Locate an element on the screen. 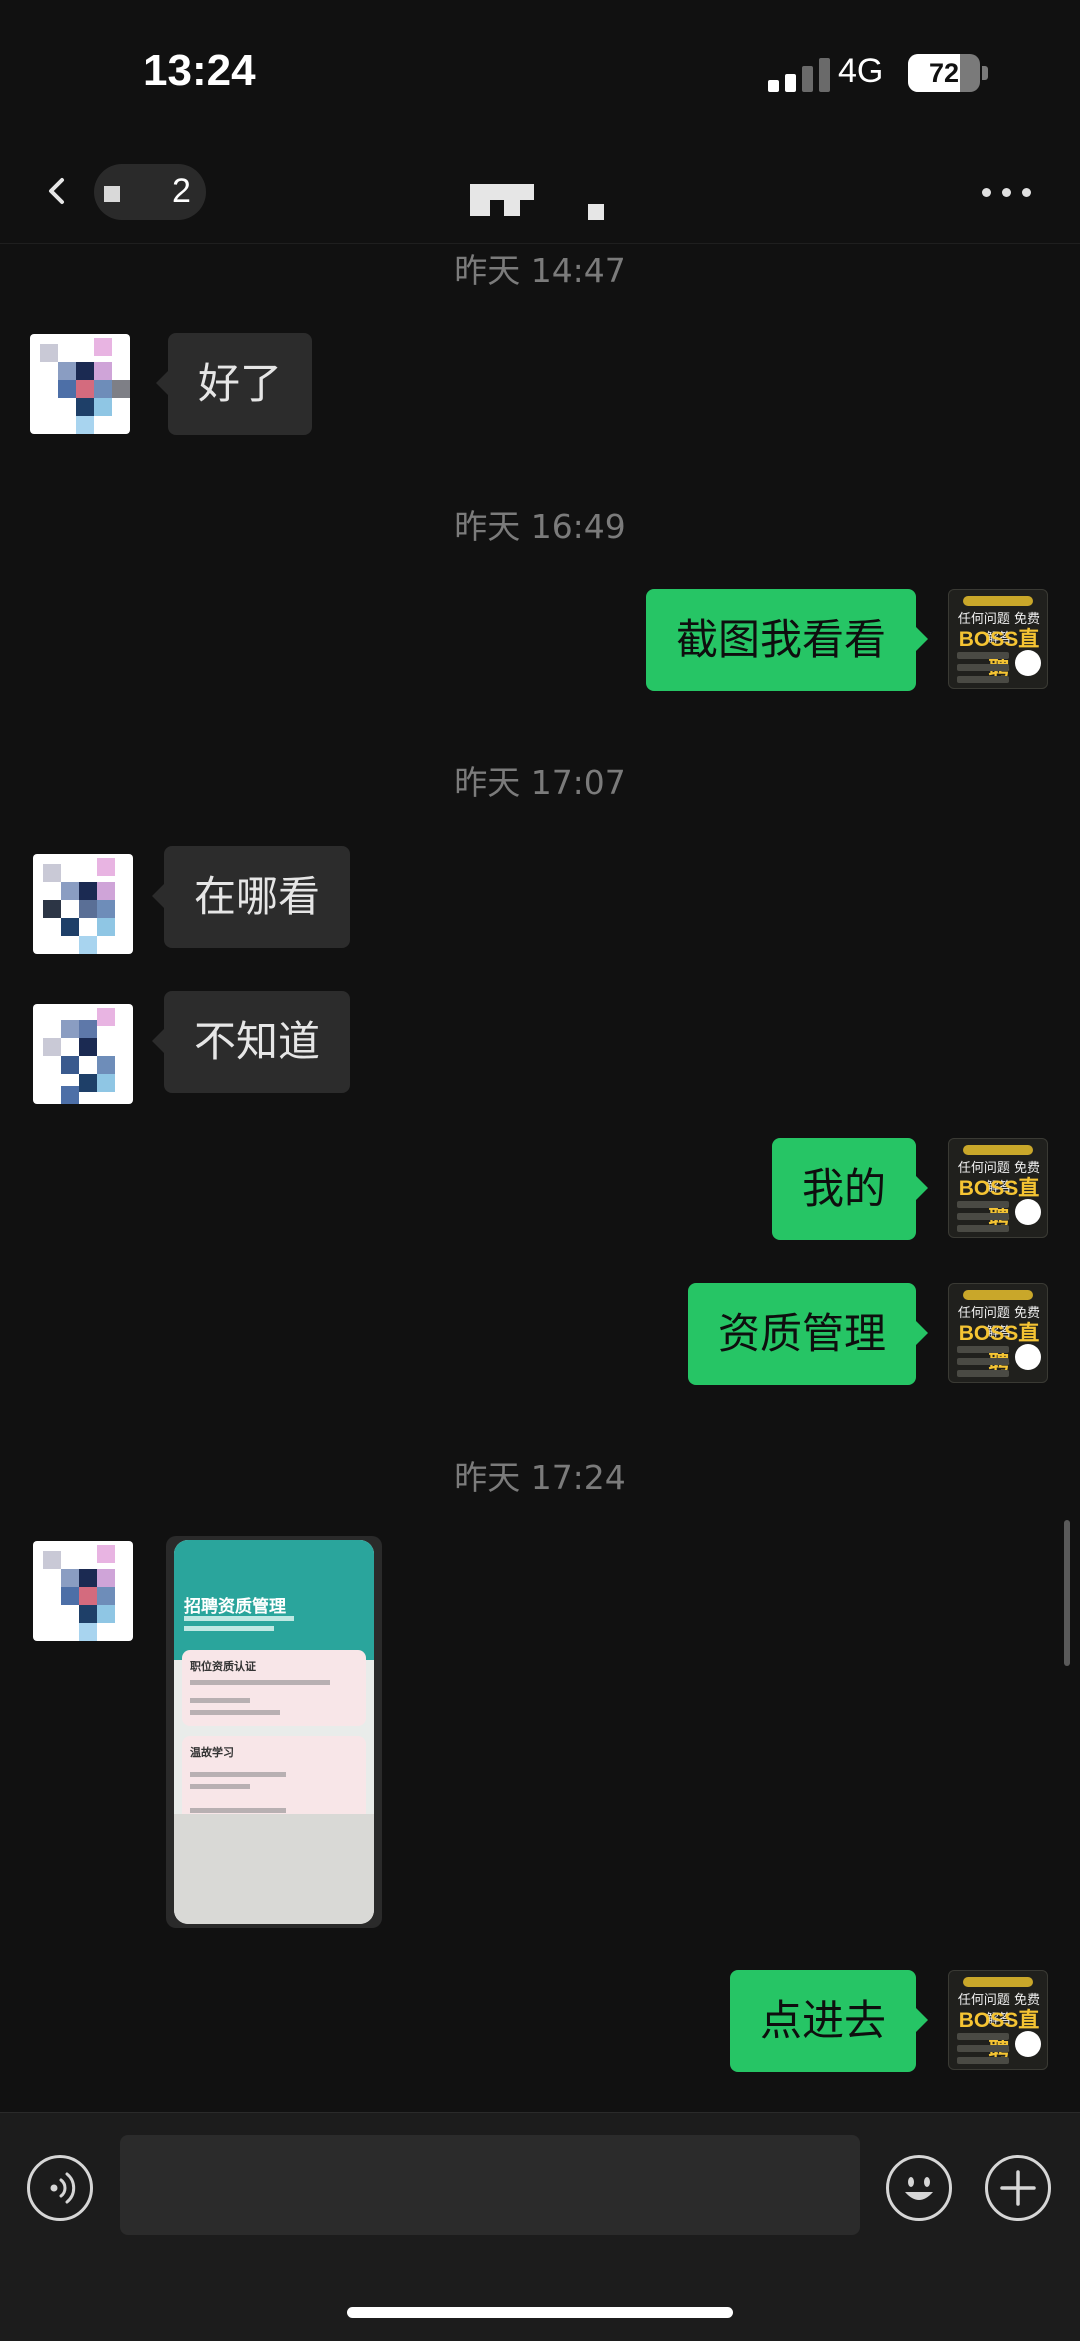 The image size is (1080, 2341). screenshot-preview: 招聘资质管理 职位资质认证 温故学习 is located at coordinates (274, 1732).